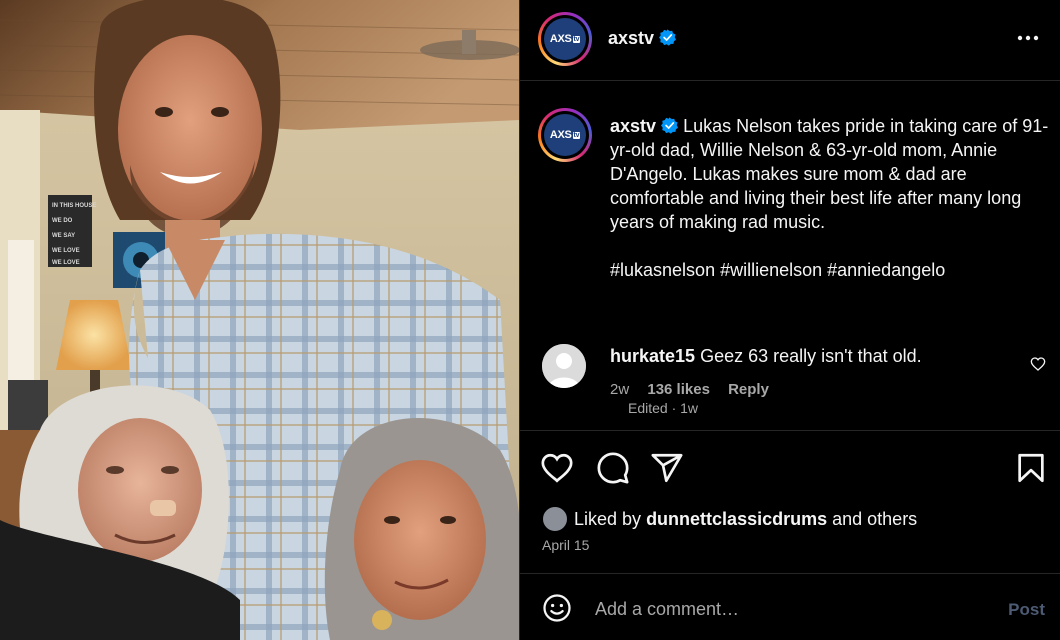 Image resolution: width=1060 pixels, height=640 pixels. I want to click on caption-hashtags: #lukasnelson #willienelson #anniedangelo, so click(830, 270).